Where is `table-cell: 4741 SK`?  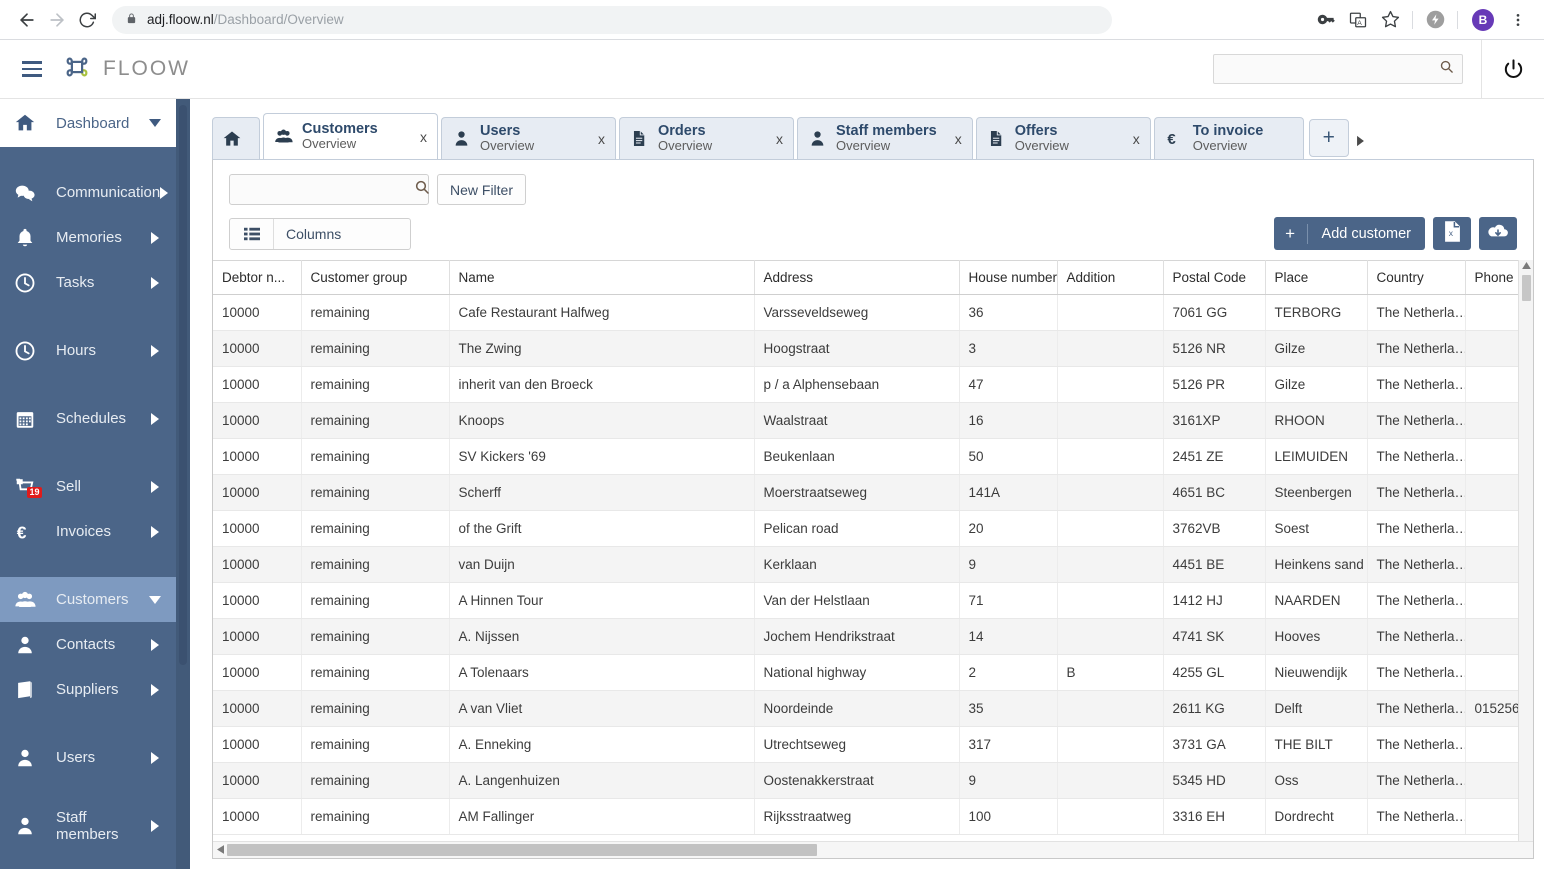
table-cell: 4741 SK is located at coordinates (1214, 636).